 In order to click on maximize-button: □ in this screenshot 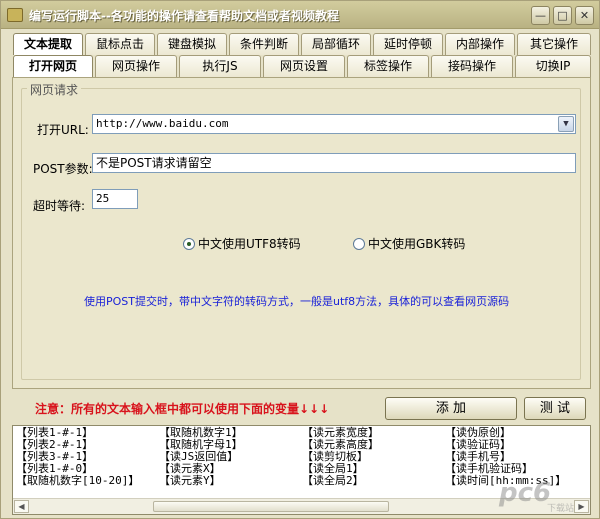, I will do `click(562, 15)`.